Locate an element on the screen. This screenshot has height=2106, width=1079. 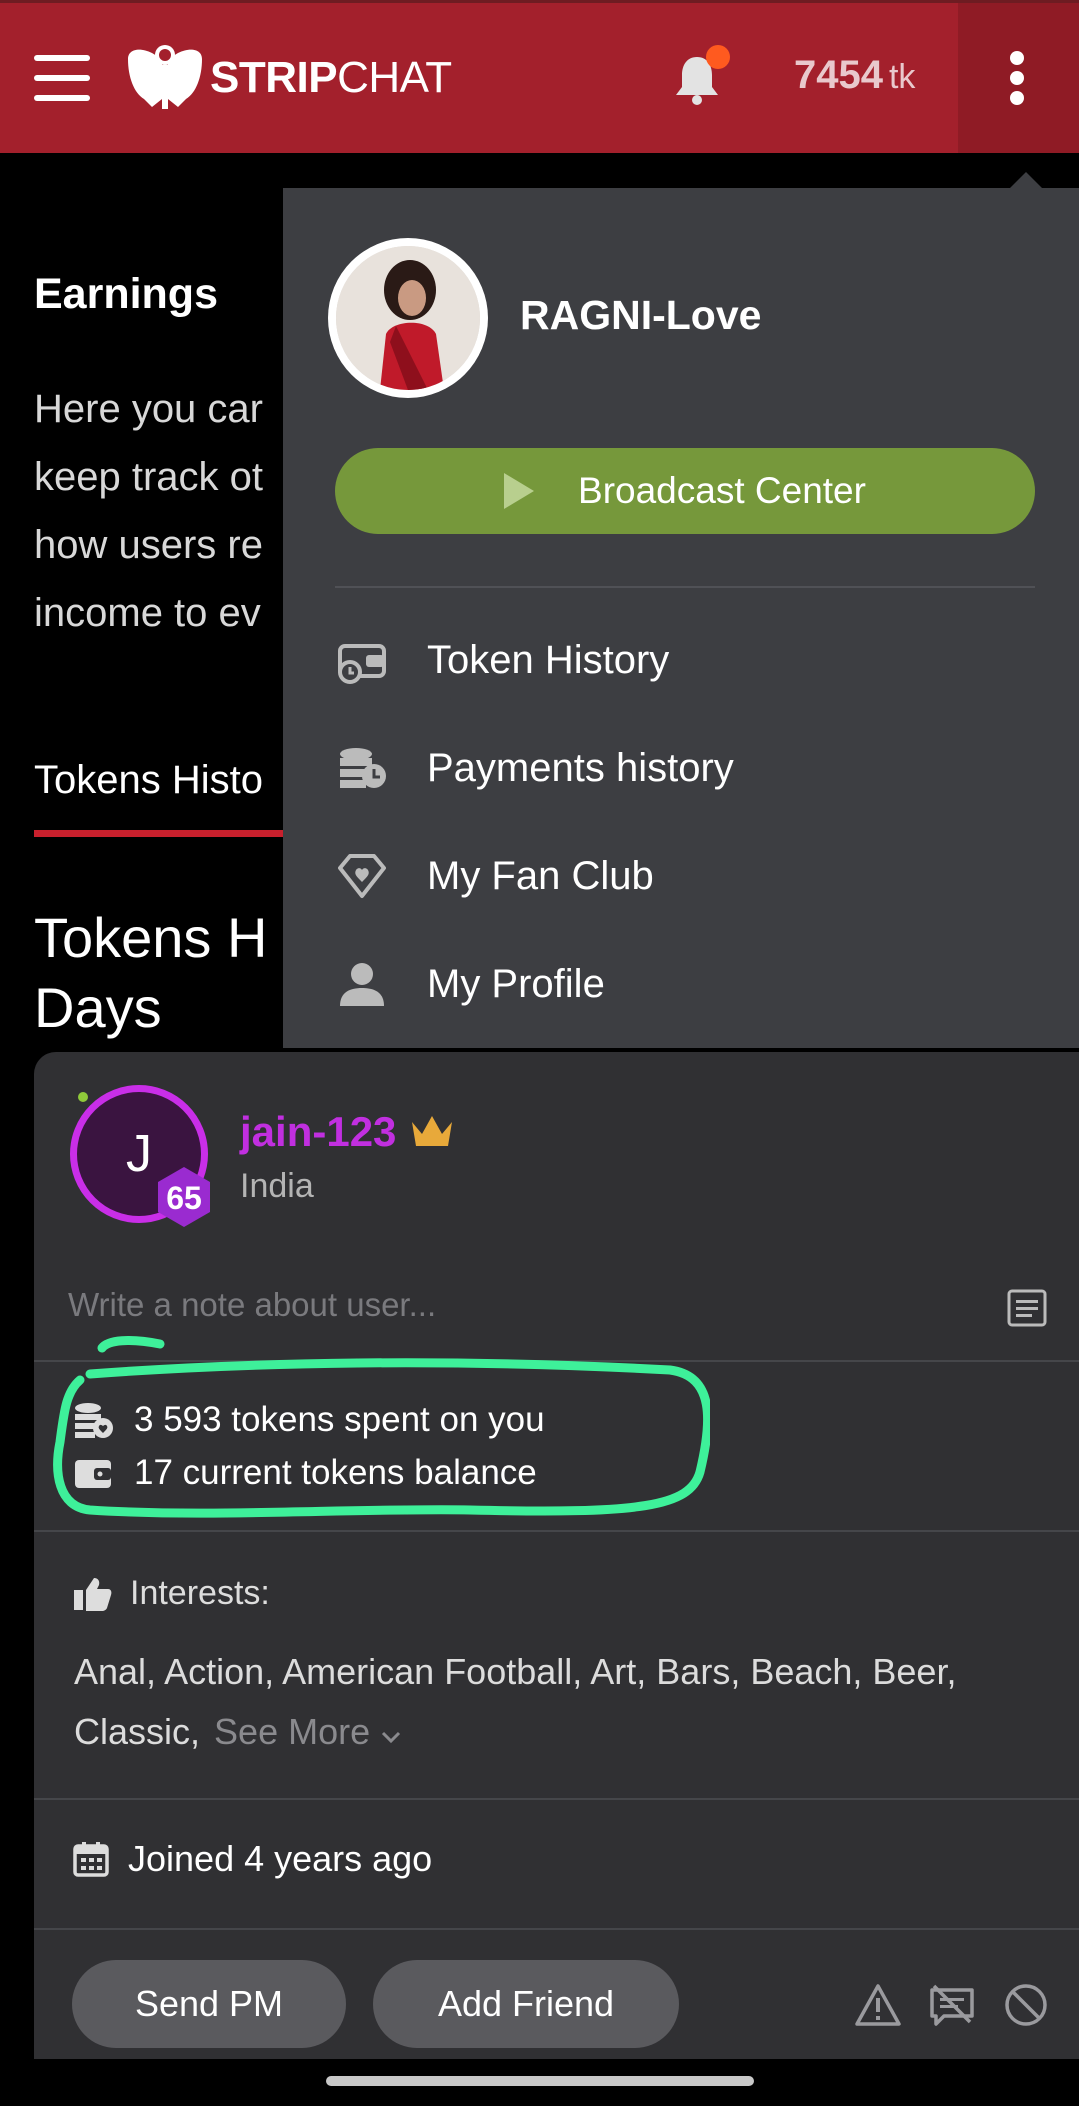
chevron-down-icon is located at coordinates (391, 1737).